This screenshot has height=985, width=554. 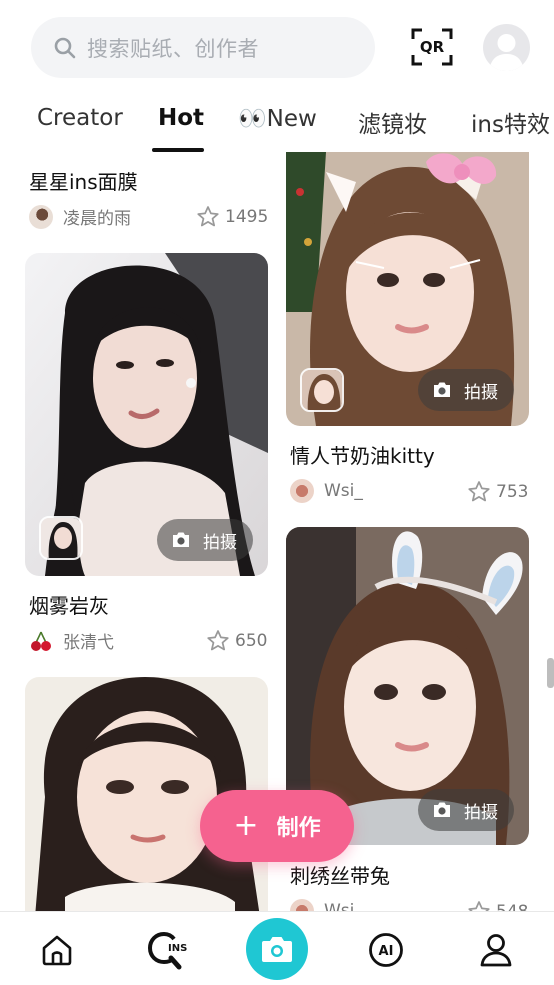 I want to click on ins-search-icon: INS, so click(x=167, y=950).